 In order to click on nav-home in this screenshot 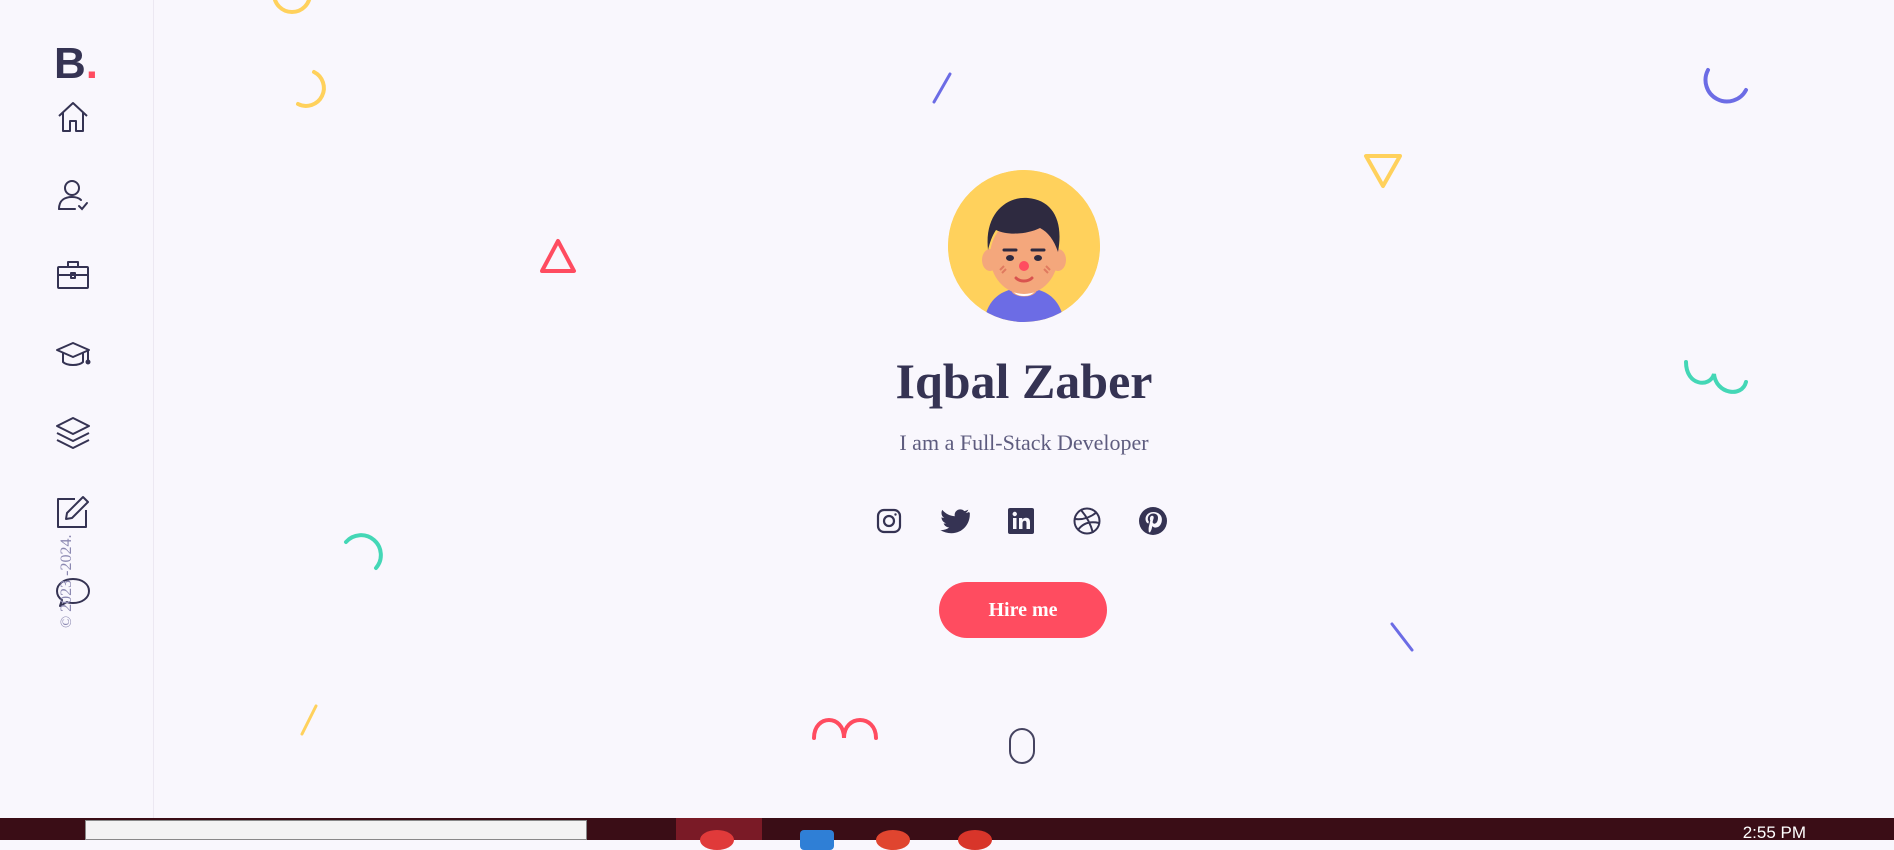, I will do `click(73, 117)`.